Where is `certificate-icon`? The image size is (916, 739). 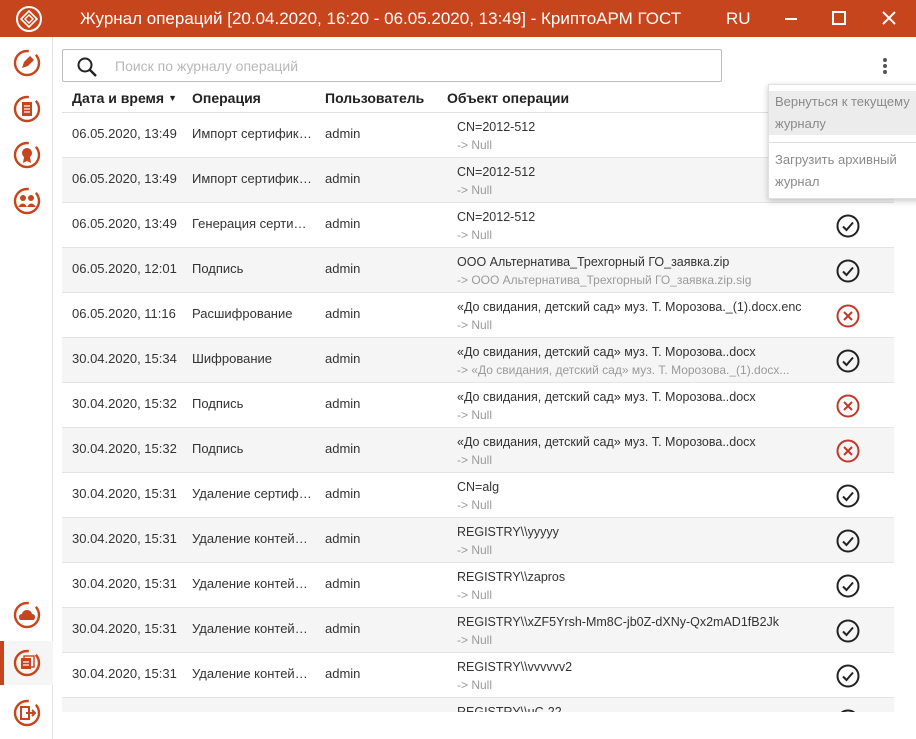 certificate-icon is located at coordinates (27, 155).